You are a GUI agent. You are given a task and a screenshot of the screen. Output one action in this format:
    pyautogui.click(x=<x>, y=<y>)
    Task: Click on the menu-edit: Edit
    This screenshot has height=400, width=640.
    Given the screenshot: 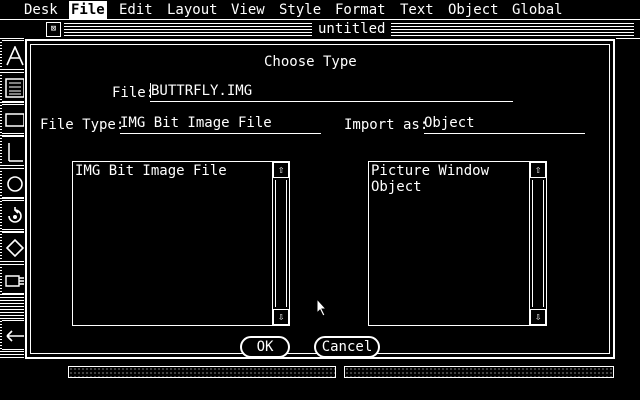 What is the action you would take?
    pyautogui.click(x=136, y=10)
    